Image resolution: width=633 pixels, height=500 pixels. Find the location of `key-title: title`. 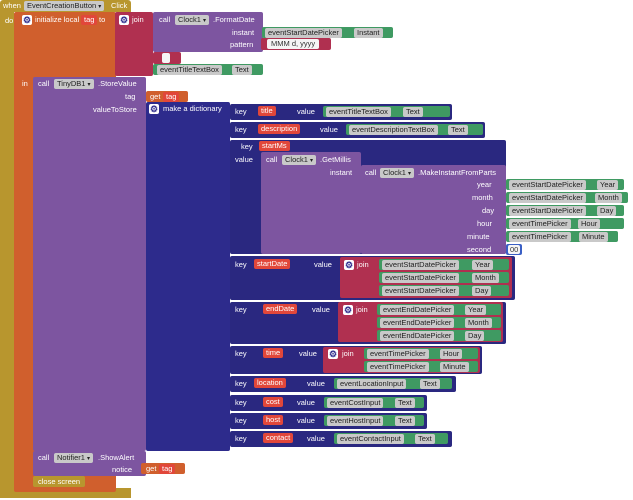

key-title: title is located at coordinates (267, 111).